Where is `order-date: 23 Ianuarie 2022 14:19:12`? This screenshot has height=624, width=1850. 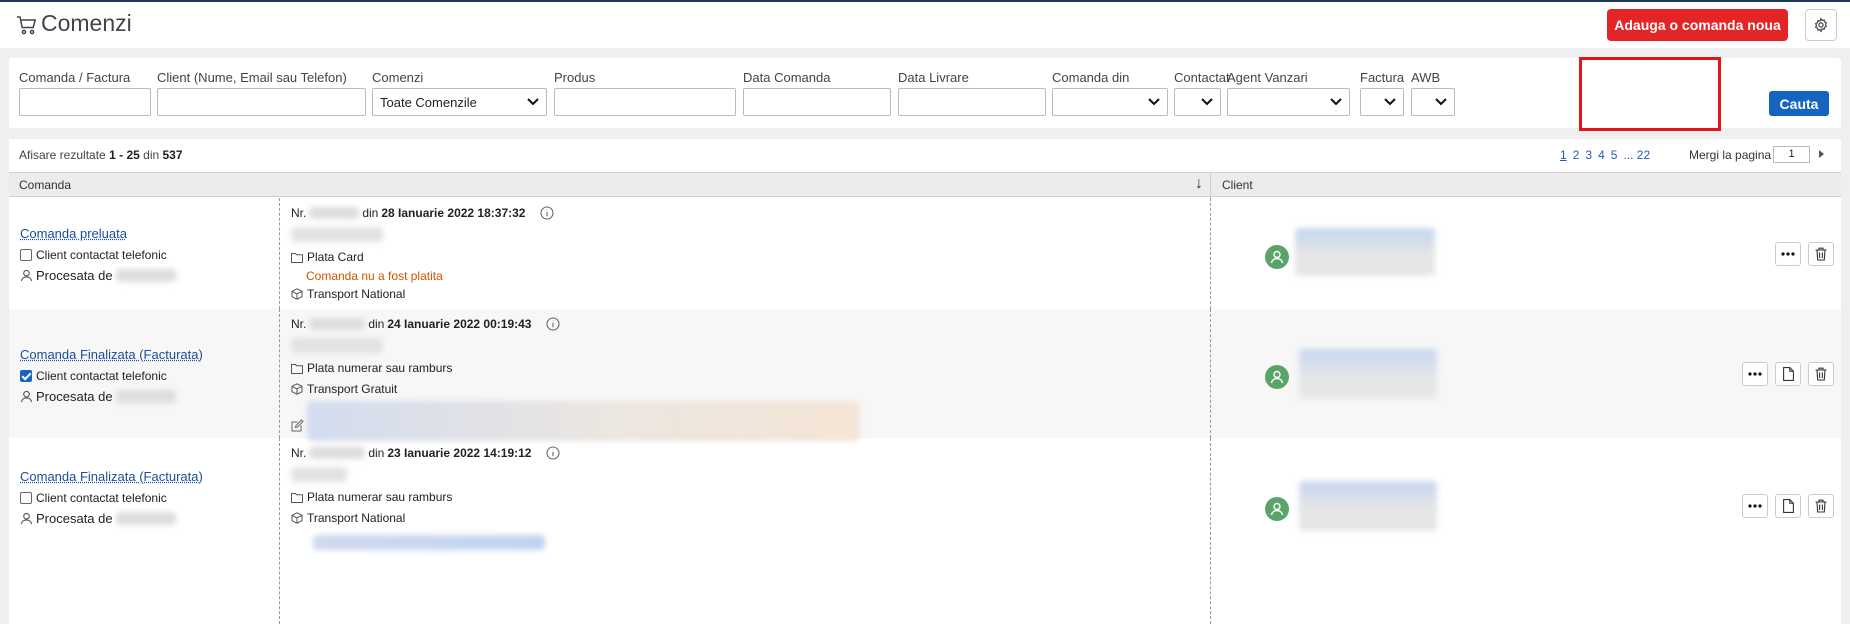 order-date: 23 Ianuarie 2022 14:19:12 is located at coordinates (459, 453).